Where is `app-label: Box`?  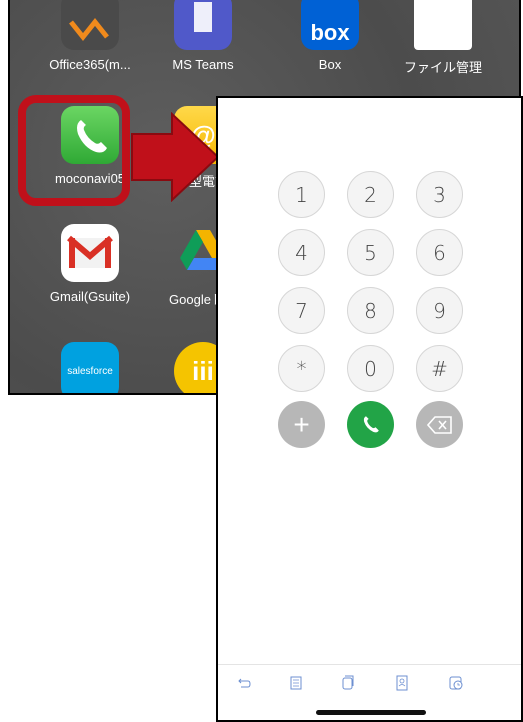
app-label: Box is located at coordinates (330, 64).